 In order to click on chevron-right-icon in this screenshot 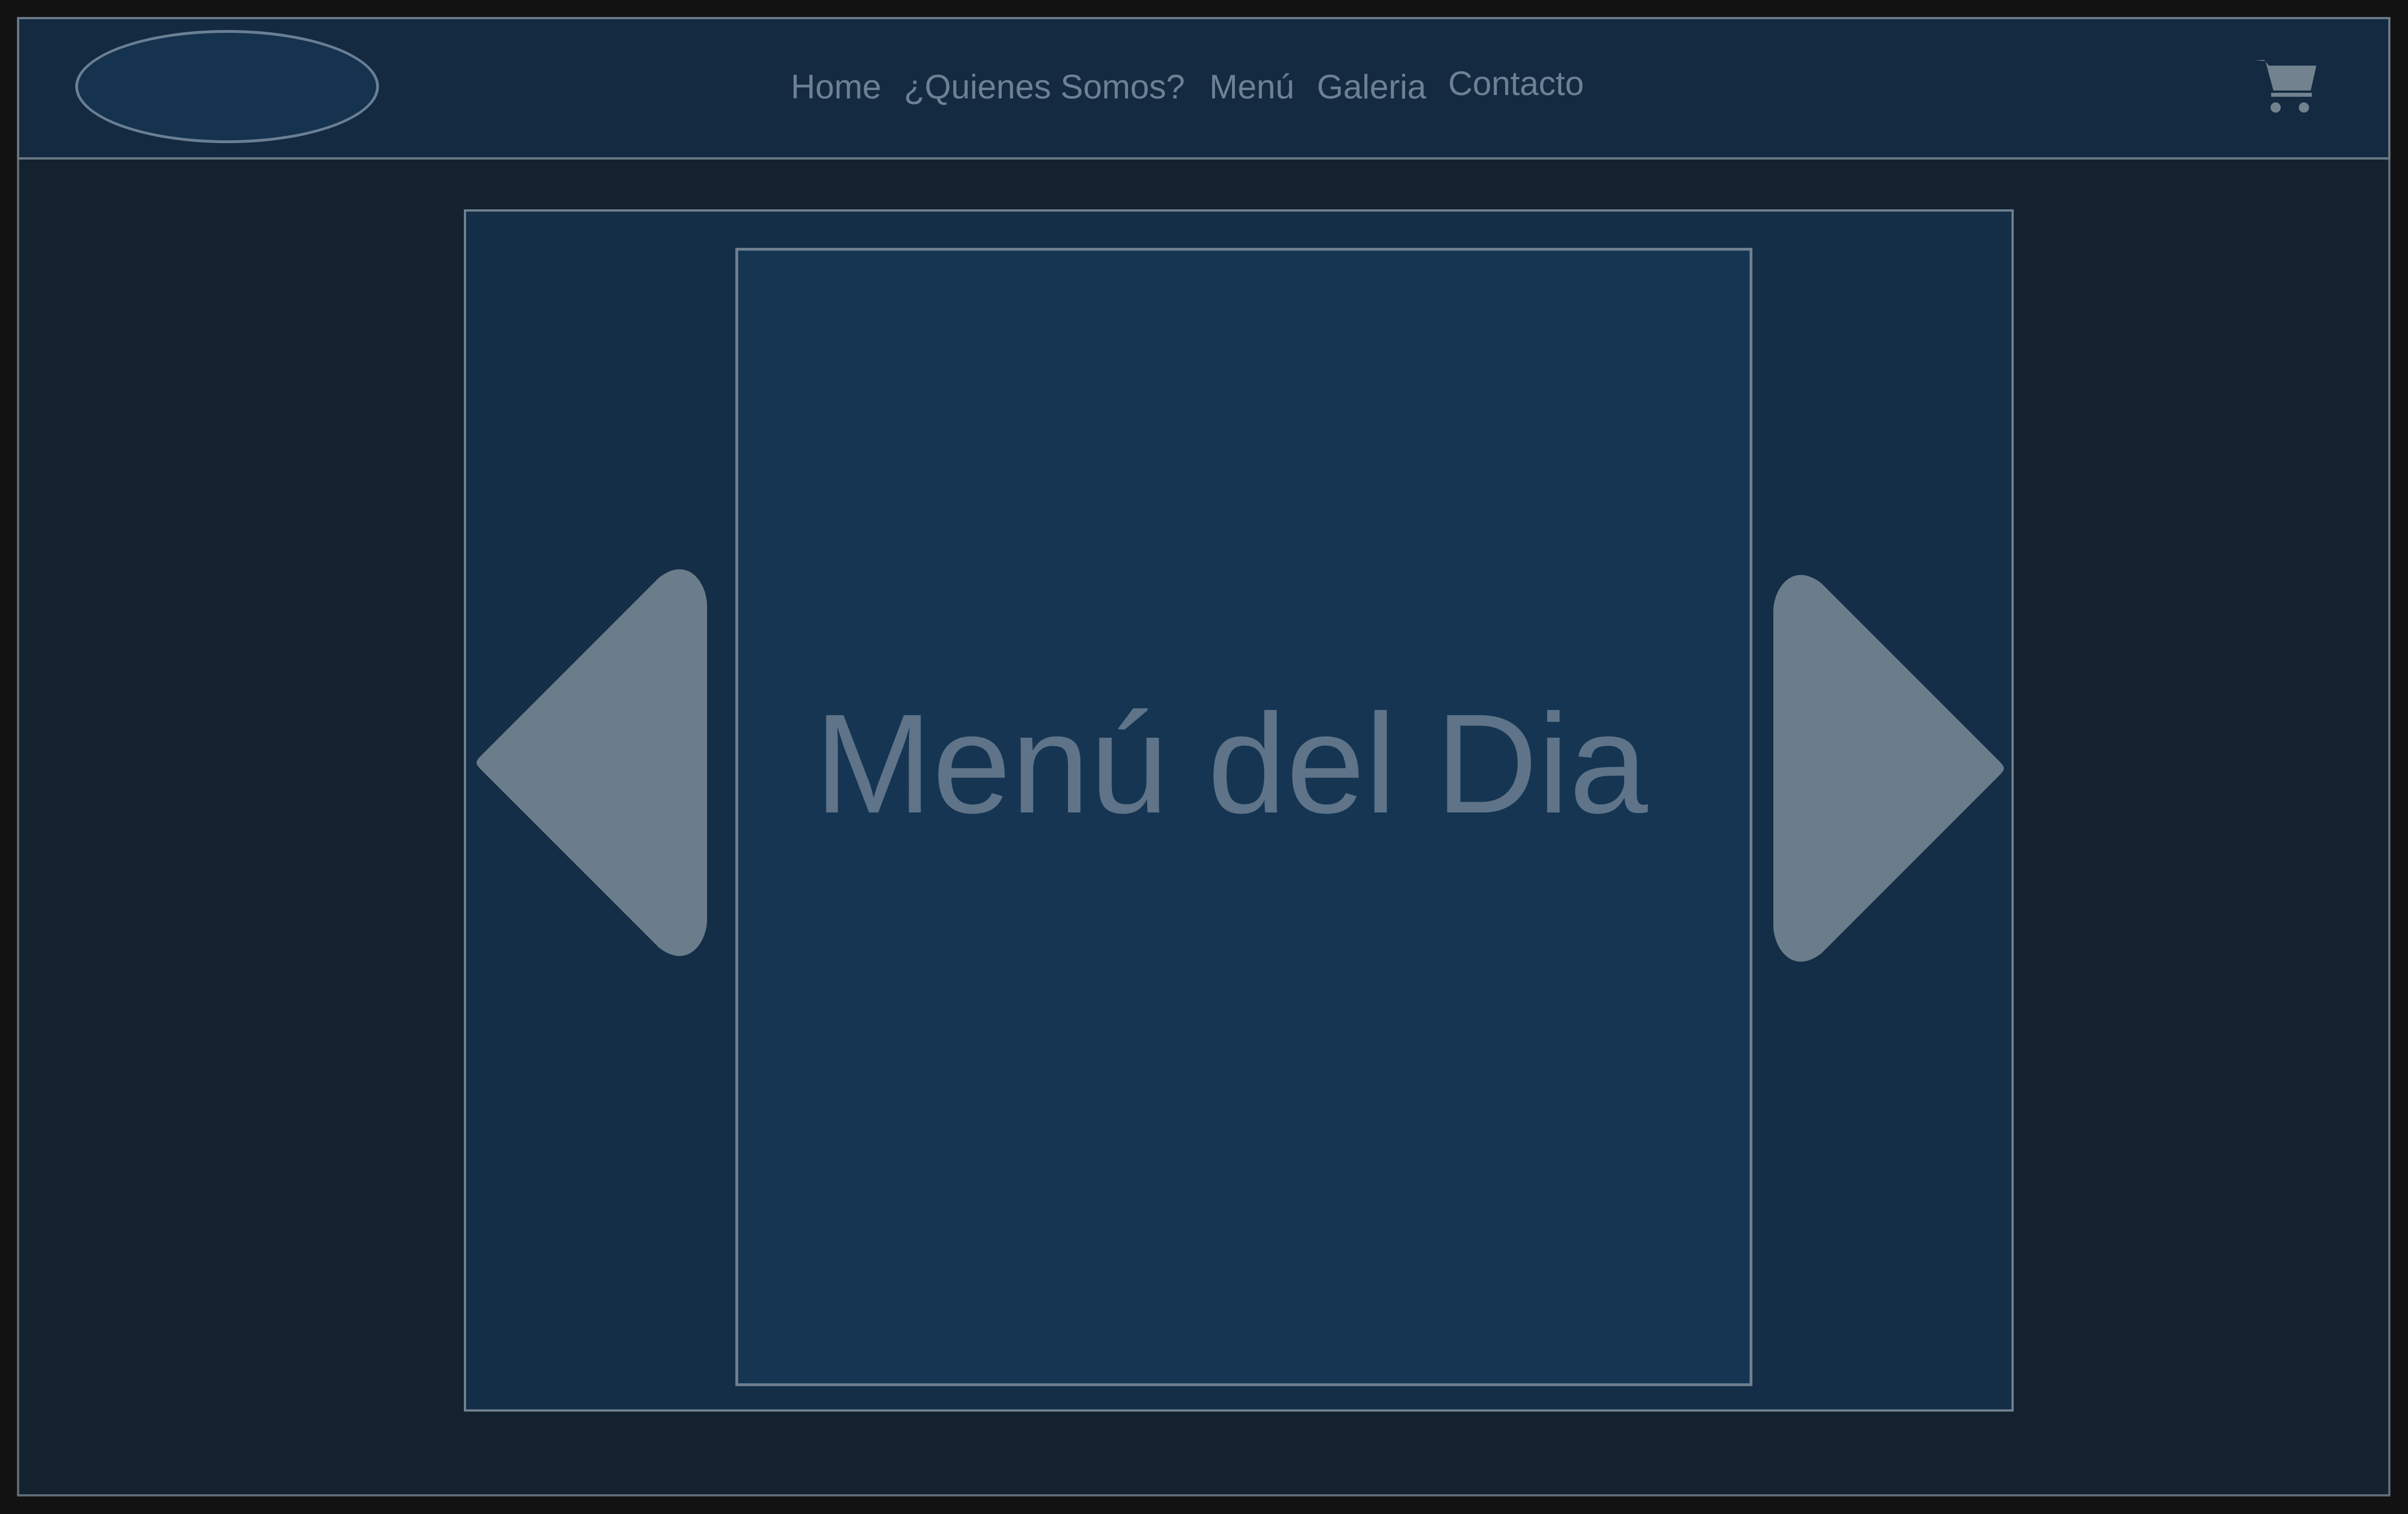, I will do `click(1890, 768)`.